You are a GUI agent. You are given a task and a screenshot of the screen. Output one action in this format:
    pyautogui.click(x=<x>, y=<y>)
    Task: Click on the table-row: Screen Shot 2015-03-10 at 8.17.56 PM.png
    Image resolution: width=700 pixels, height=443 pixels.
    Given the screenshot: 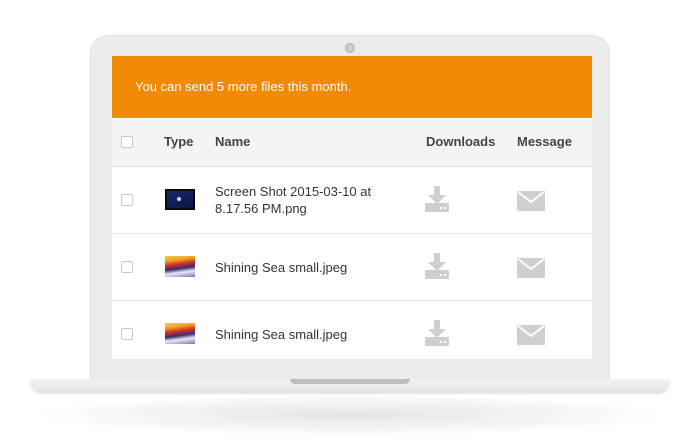 What is the action you would take?
    pyautogui.click(x=352, y=200)
    